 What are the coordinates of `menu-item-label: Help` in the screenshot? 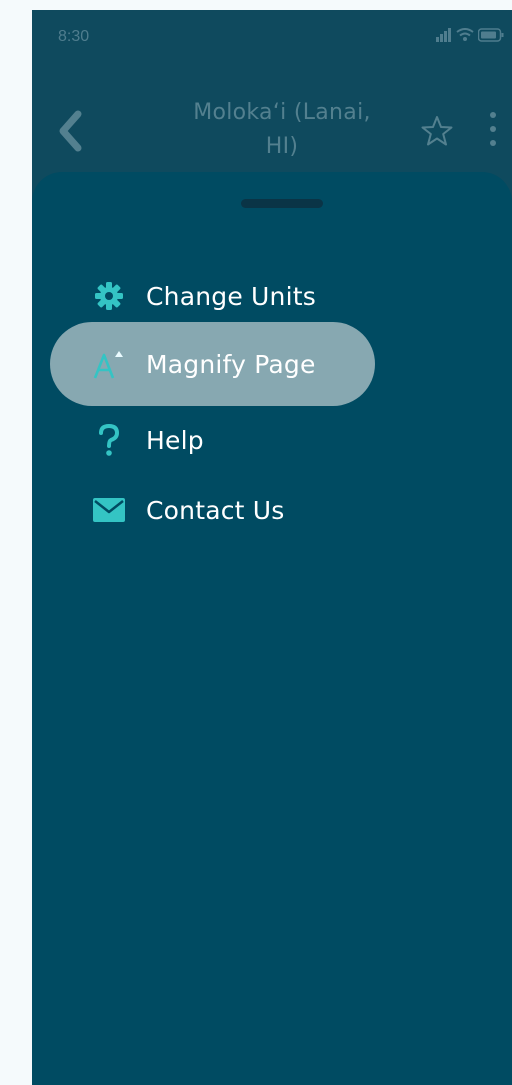 It's located at (175, 440).